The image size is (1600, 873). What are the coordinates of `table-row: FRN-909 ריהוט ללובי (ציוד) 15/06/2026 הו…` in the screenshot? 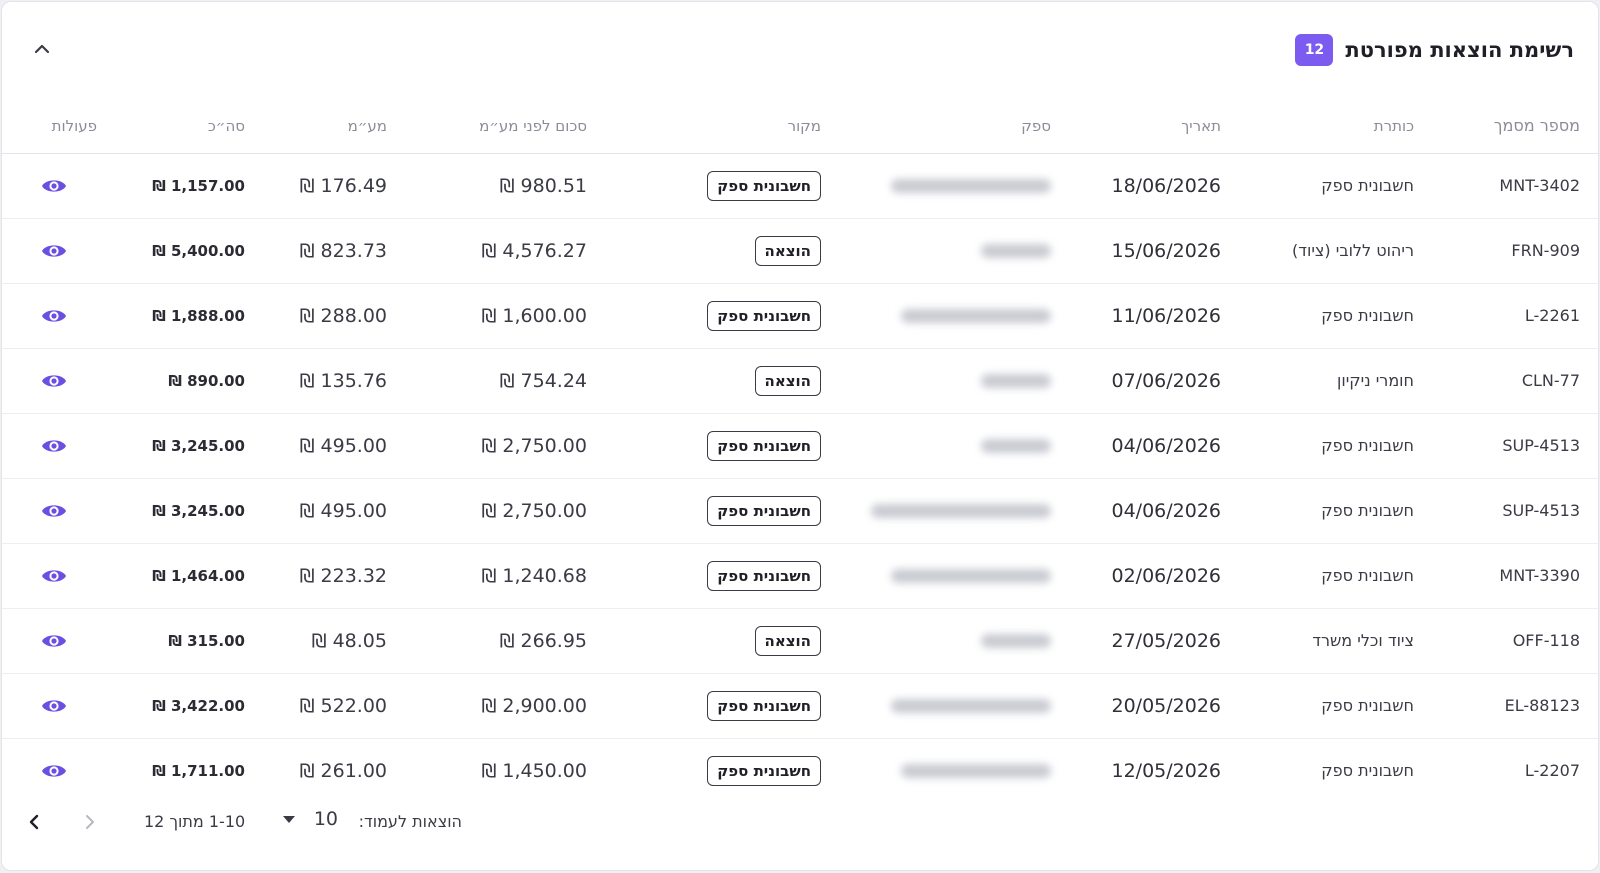 It's located at (800, 251).